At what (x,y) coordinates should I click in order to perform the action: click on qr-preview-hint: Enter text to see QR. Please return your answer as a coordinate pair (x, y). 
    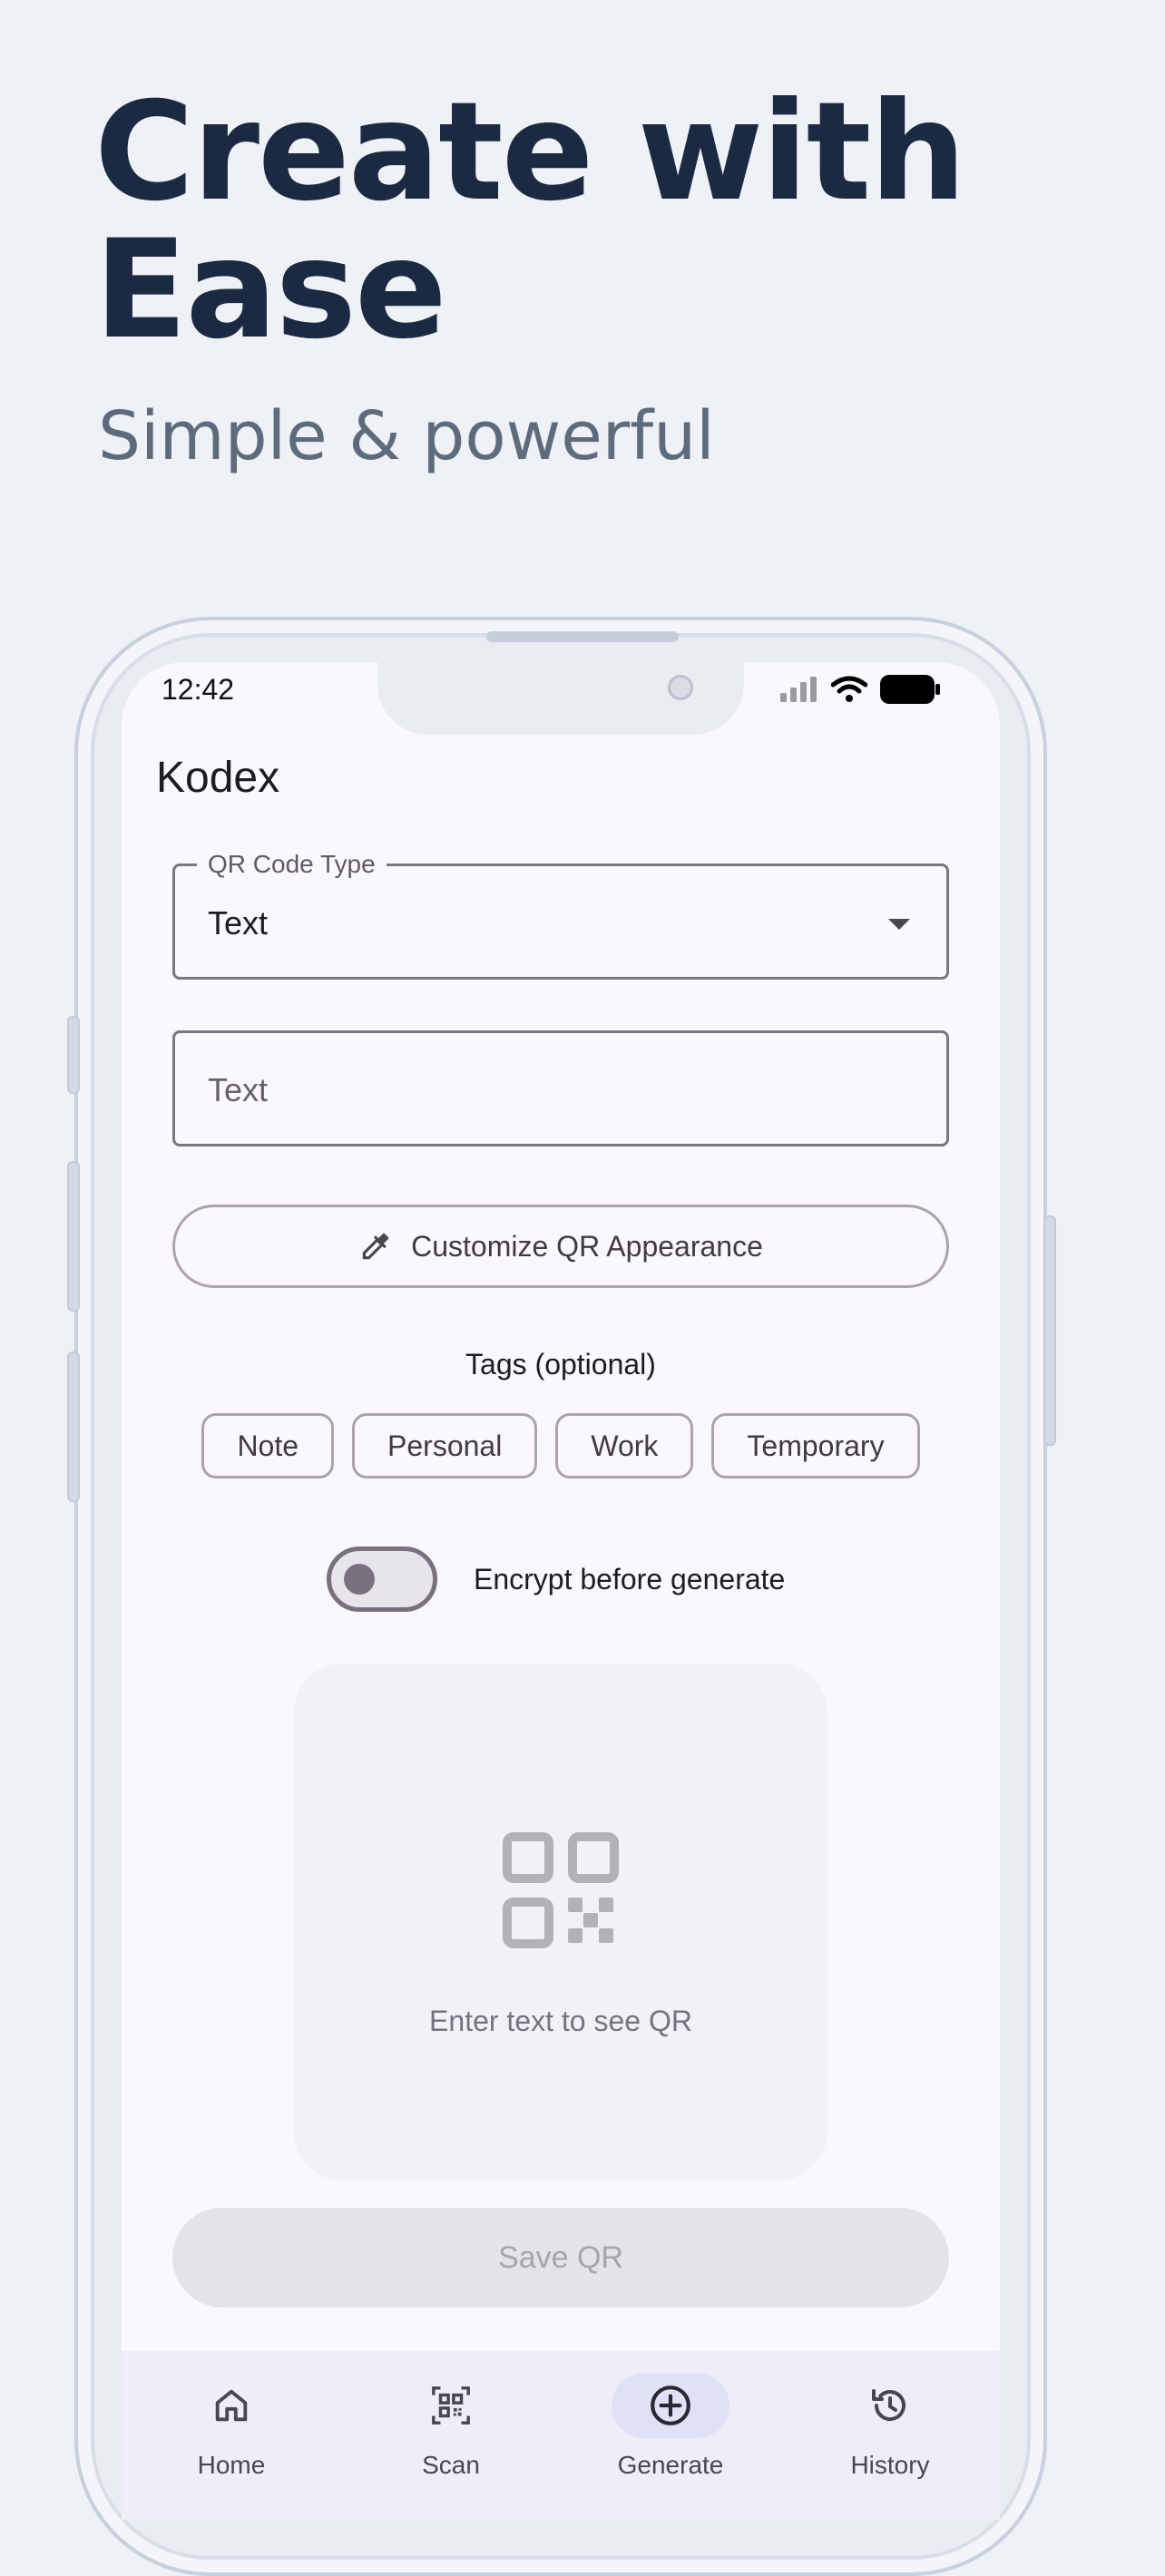
    Looking at the image, I should click on (560, 2021).